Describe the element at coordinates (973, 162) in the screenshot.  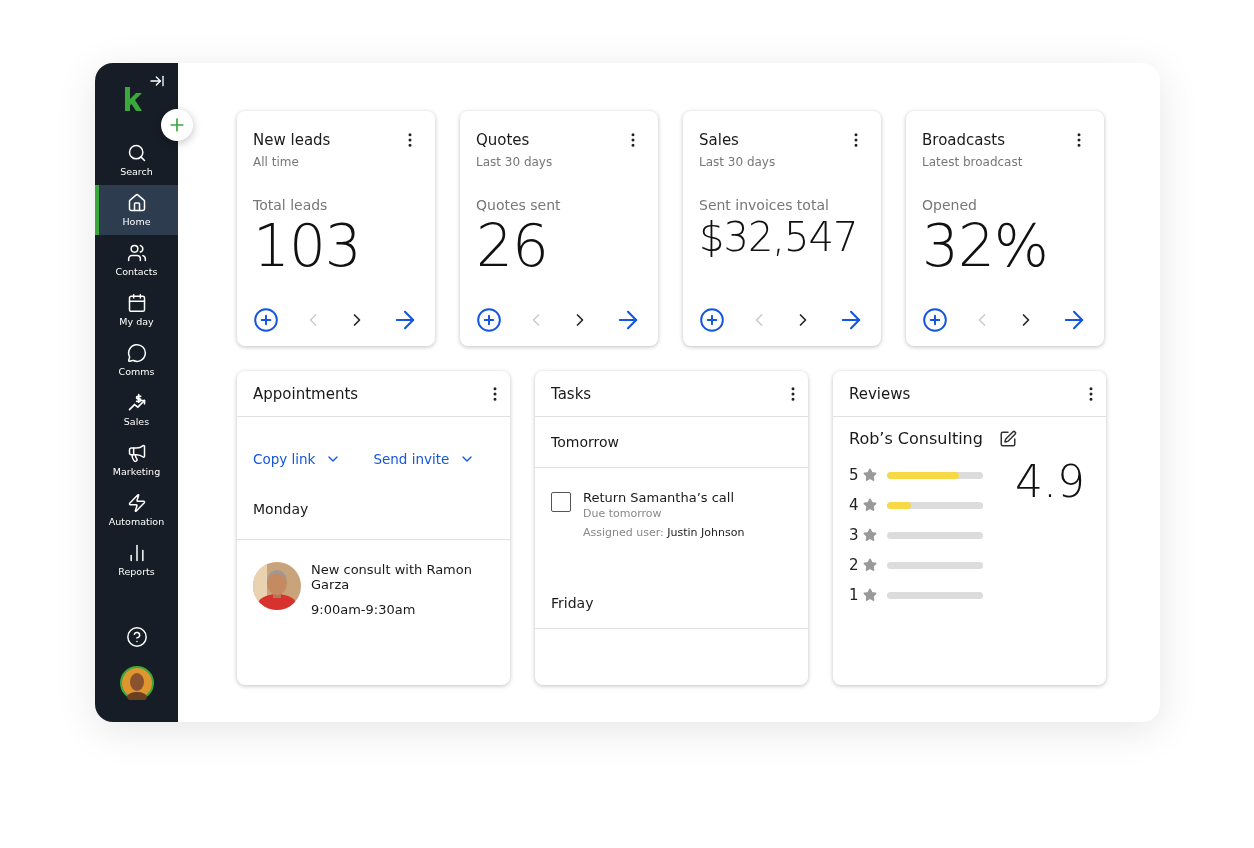
I see `card-period: Latest broadcast` at that location.